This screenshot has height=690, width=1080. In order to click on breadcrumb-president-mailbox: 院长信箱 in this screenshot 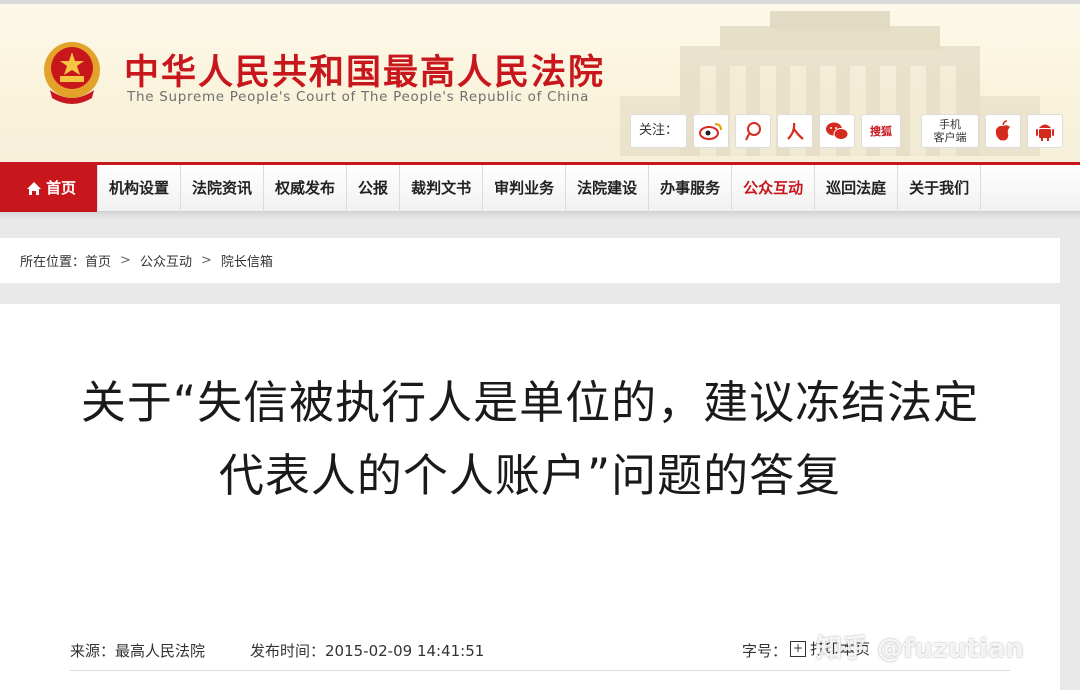, I will do `click(247, 260)`.